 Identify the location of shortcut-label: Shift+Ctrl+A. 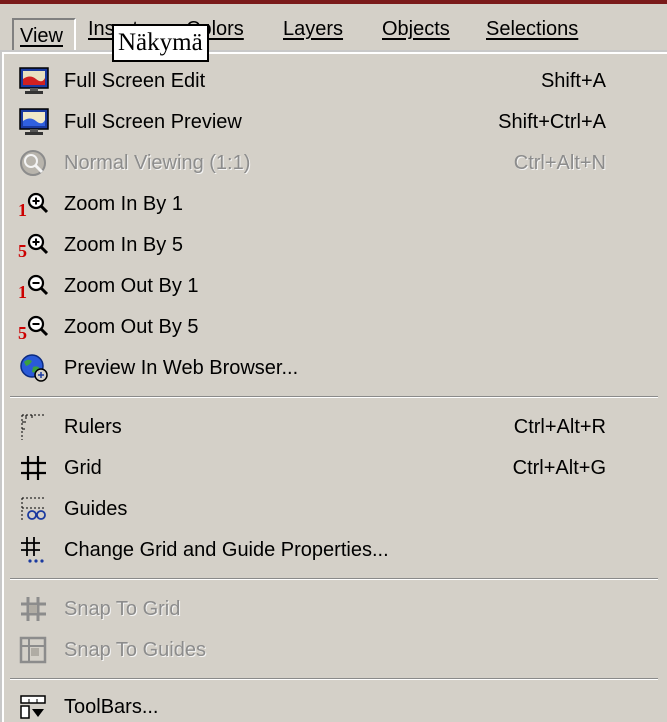
(552, 122).